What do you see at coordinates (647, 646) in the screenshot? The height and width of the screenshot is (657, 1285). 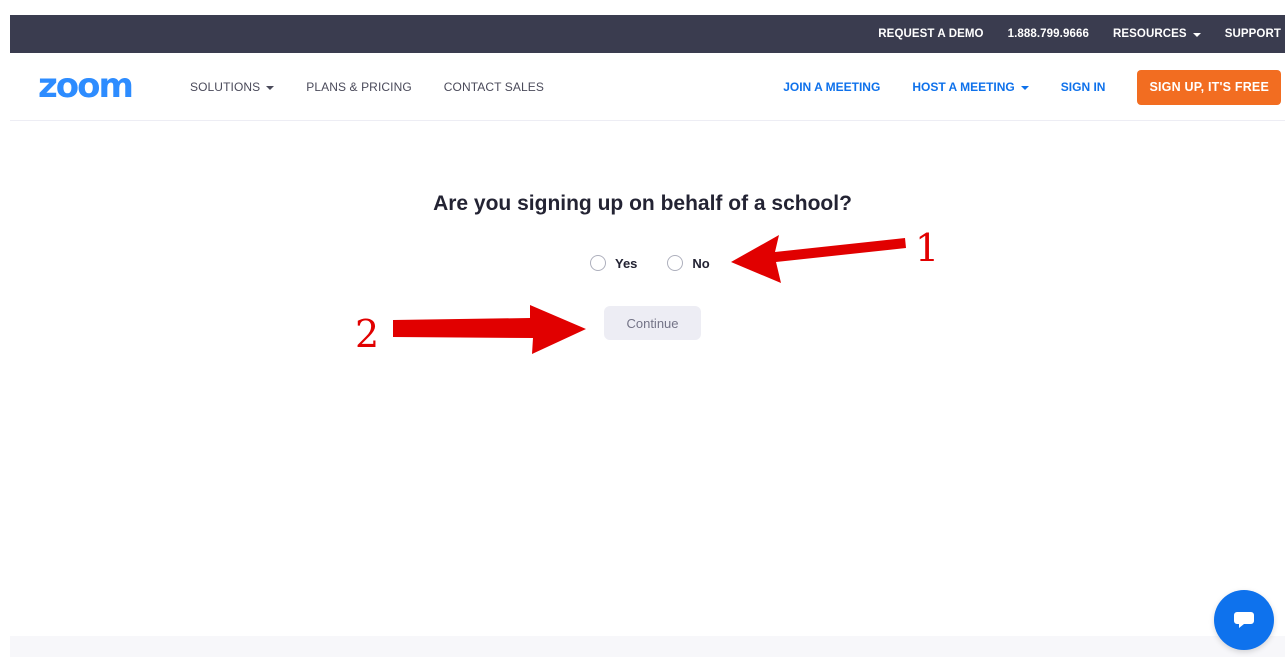 I see `footer-strip` at bounding box center [647, 646].